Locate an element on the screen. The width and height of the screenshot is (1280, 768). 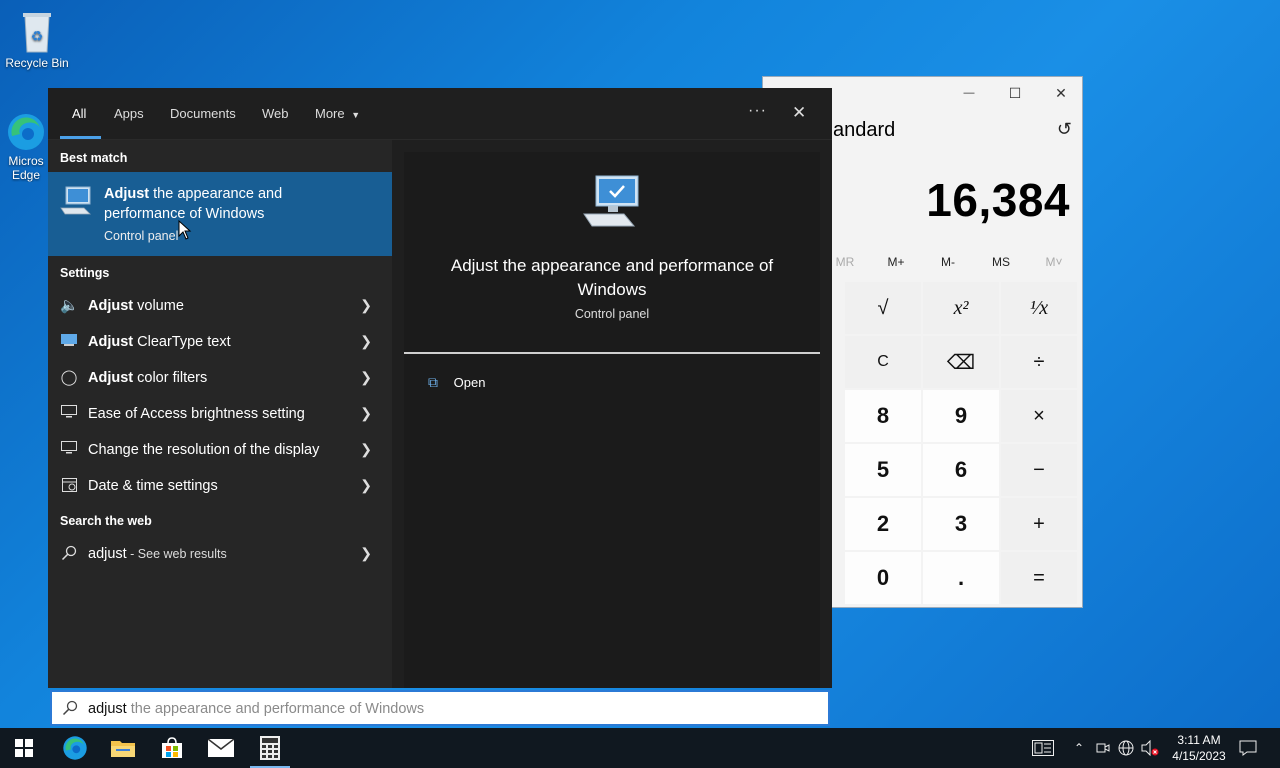
store-icon is located at coordinates (172, 747).